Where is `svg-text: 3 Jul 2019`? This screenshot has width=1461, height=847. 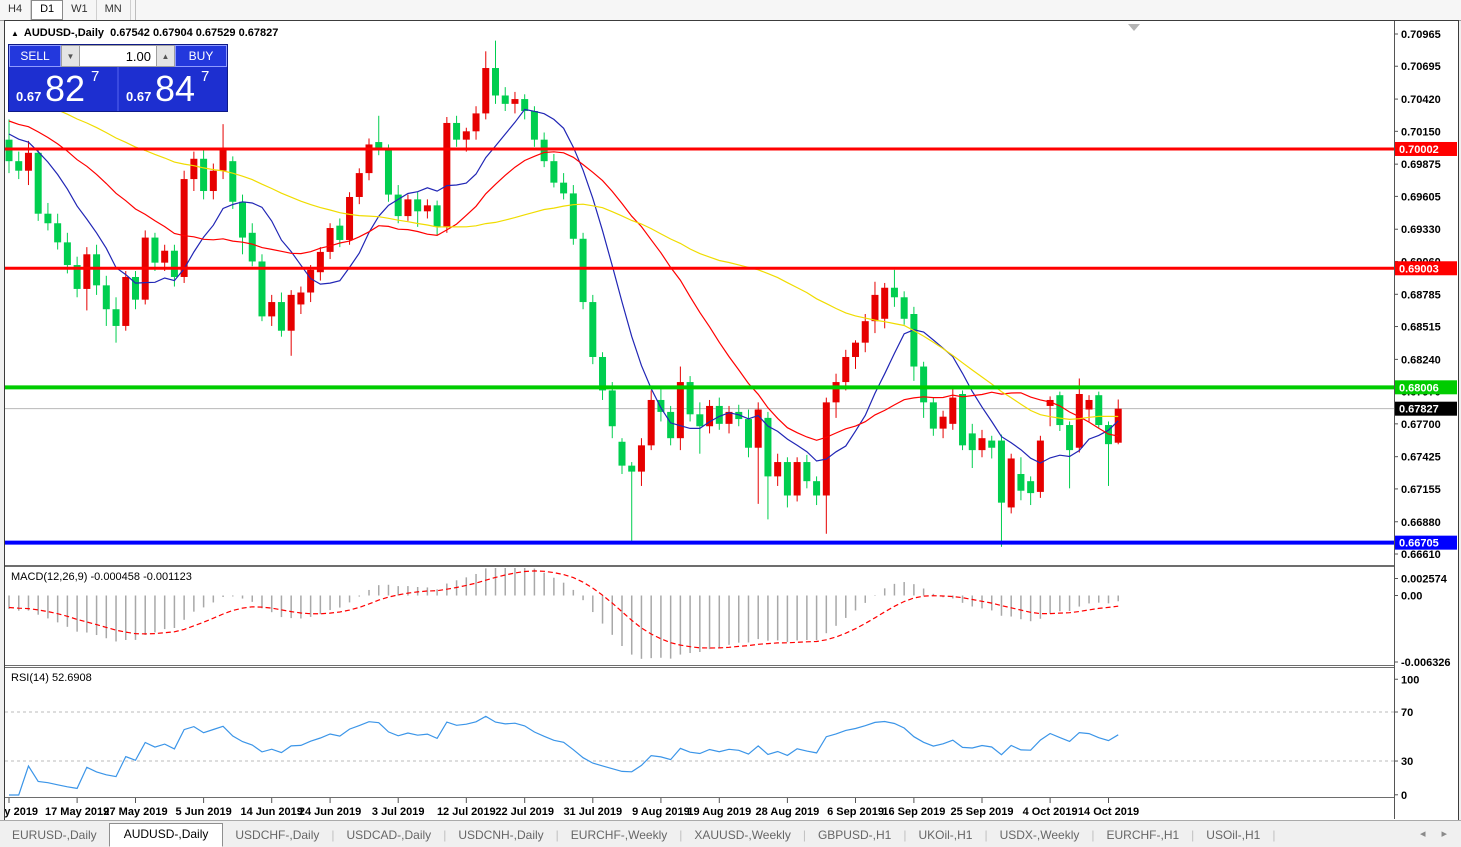 svg-text: 3 Jul 2019 is located at coordinates (398, 812).